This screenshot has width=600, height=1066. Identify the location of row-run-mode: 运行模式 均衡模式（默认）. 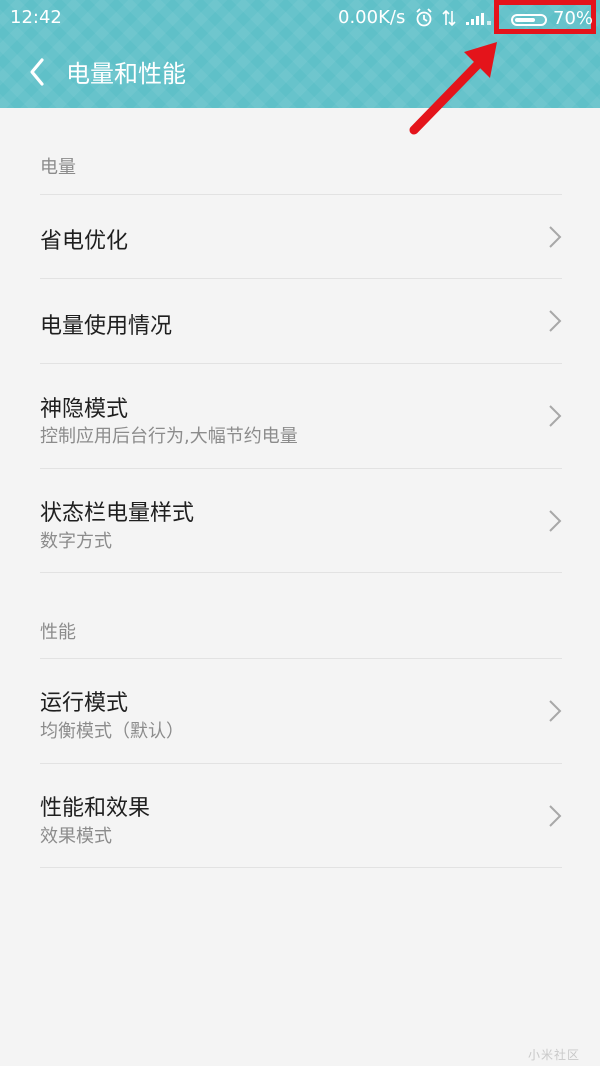
(300, 711).